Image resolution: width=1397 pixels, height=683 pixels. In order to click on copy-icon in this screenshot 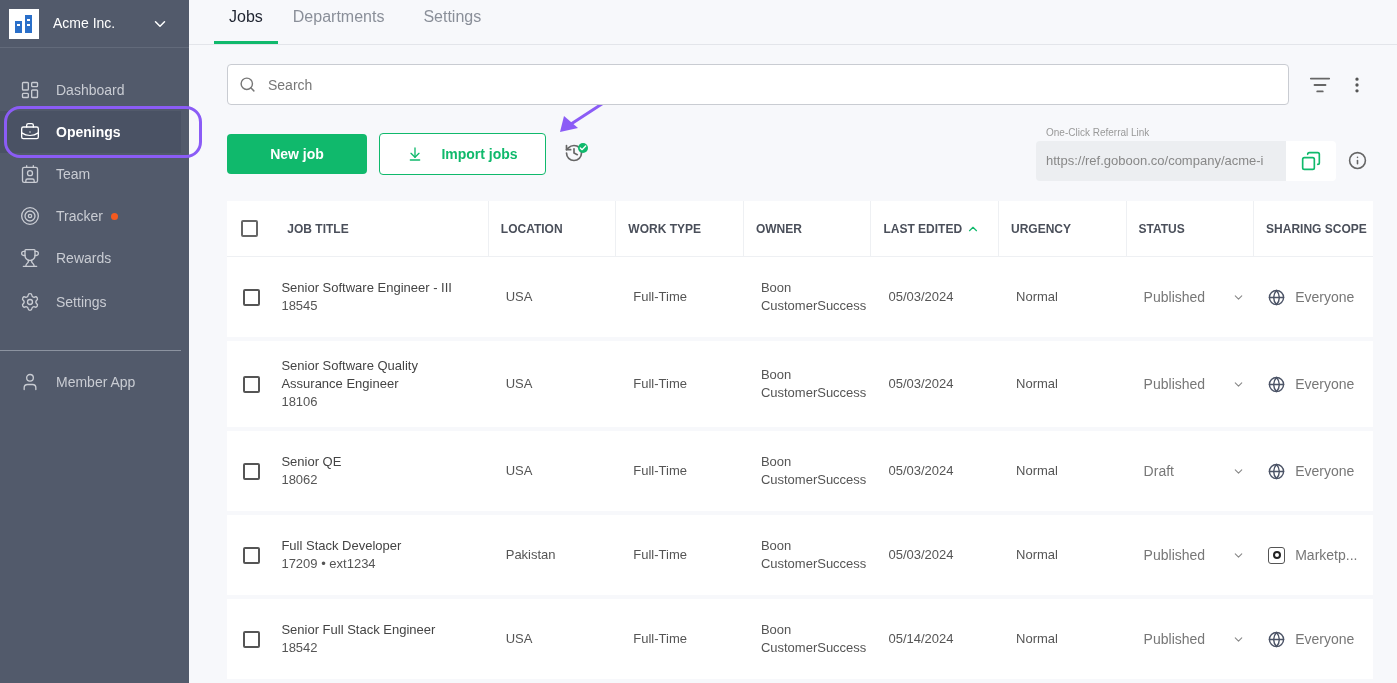, I will do `click(1311, 161)`.